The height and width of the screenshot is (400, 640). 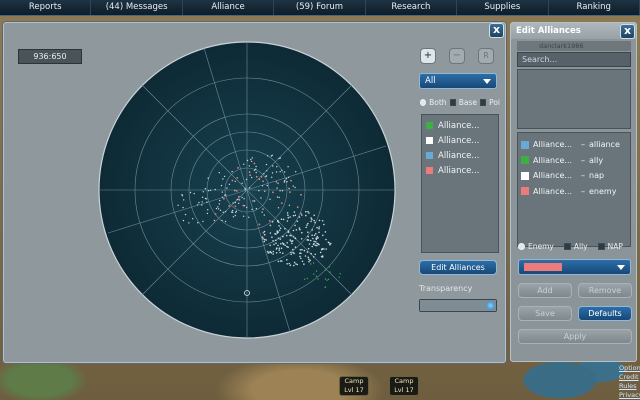 What do you see at coordinates (521, 246) in the screenshot?
I see `radio-enemy` at bounding box center [521, 246].